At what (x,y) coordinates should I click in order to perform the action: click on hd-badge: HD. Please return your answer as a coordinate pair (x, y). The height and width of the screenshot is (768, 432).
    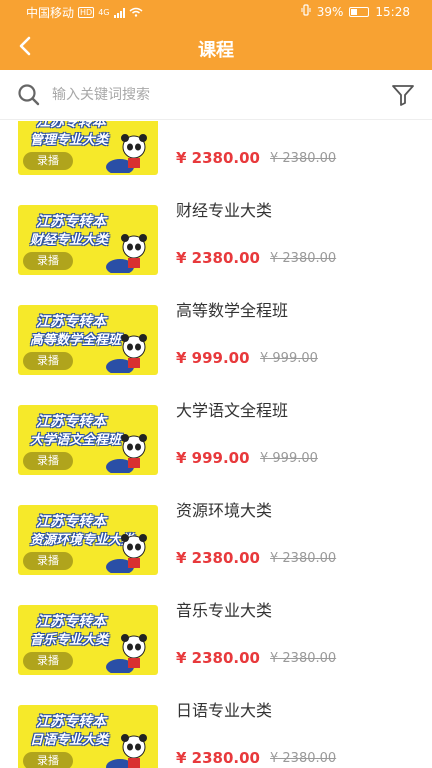
    Looking at the image, I should click on (86, 12).